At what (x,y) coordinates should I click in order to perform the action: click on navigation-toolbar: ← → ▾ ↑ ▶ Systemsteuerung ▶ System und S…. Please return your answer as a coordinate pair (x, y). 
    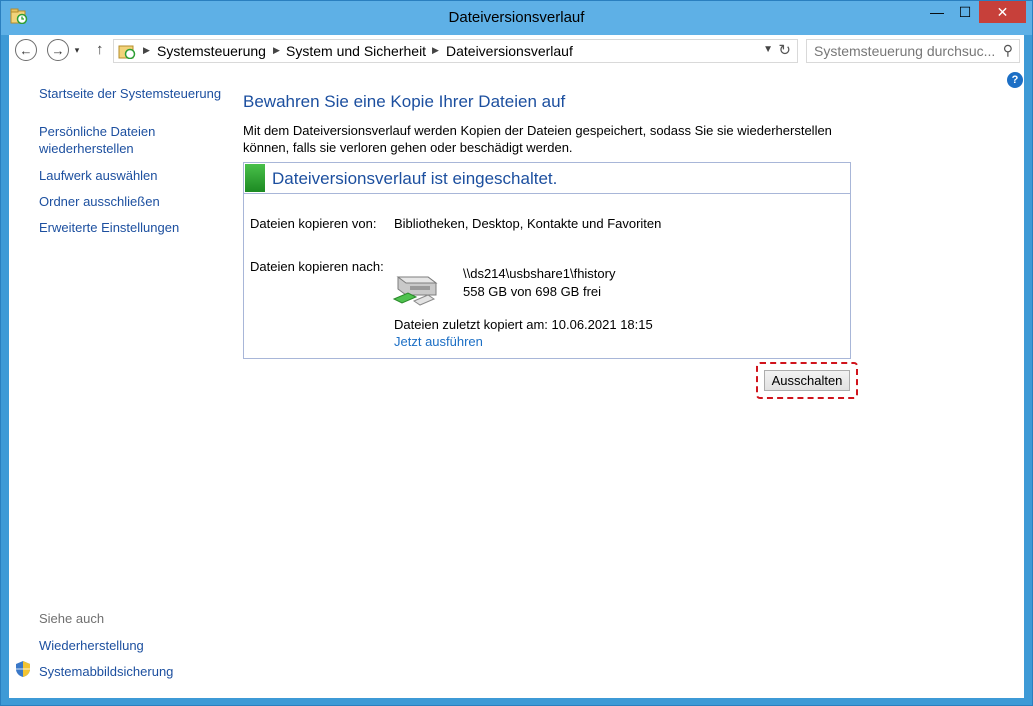
    Looking at the image, I should click on (516, 51).